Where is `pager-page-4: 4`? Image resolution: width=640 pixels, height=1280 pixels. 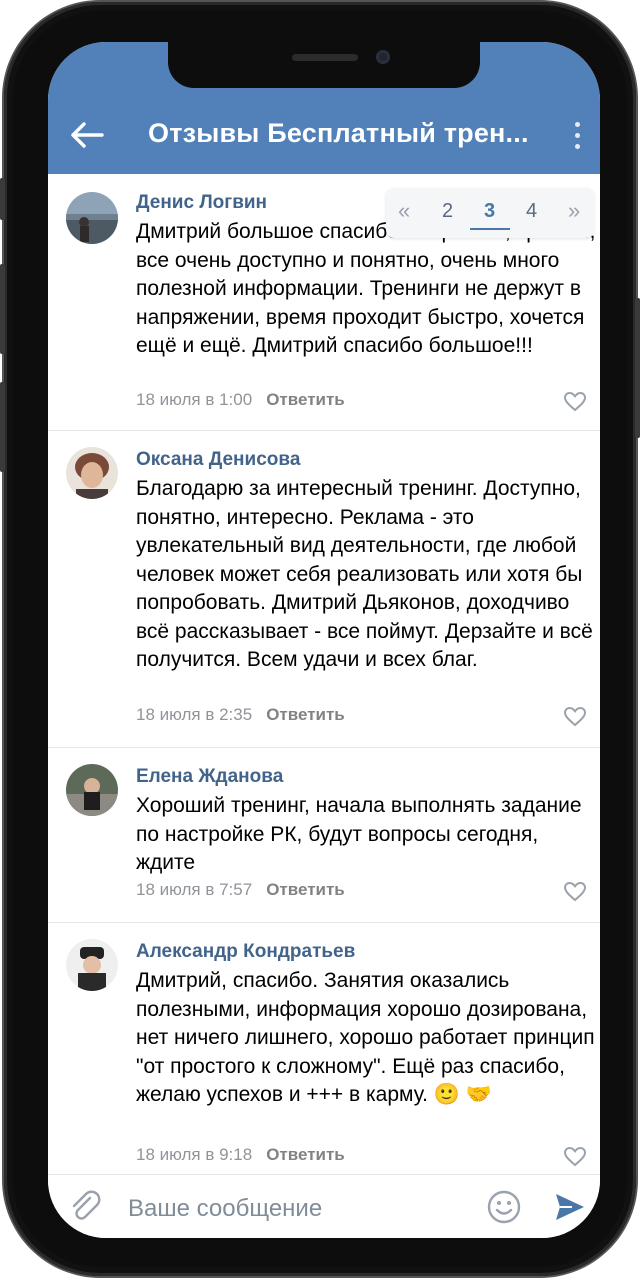
pager-page-4: 4 is located at coordinates (531, 211).